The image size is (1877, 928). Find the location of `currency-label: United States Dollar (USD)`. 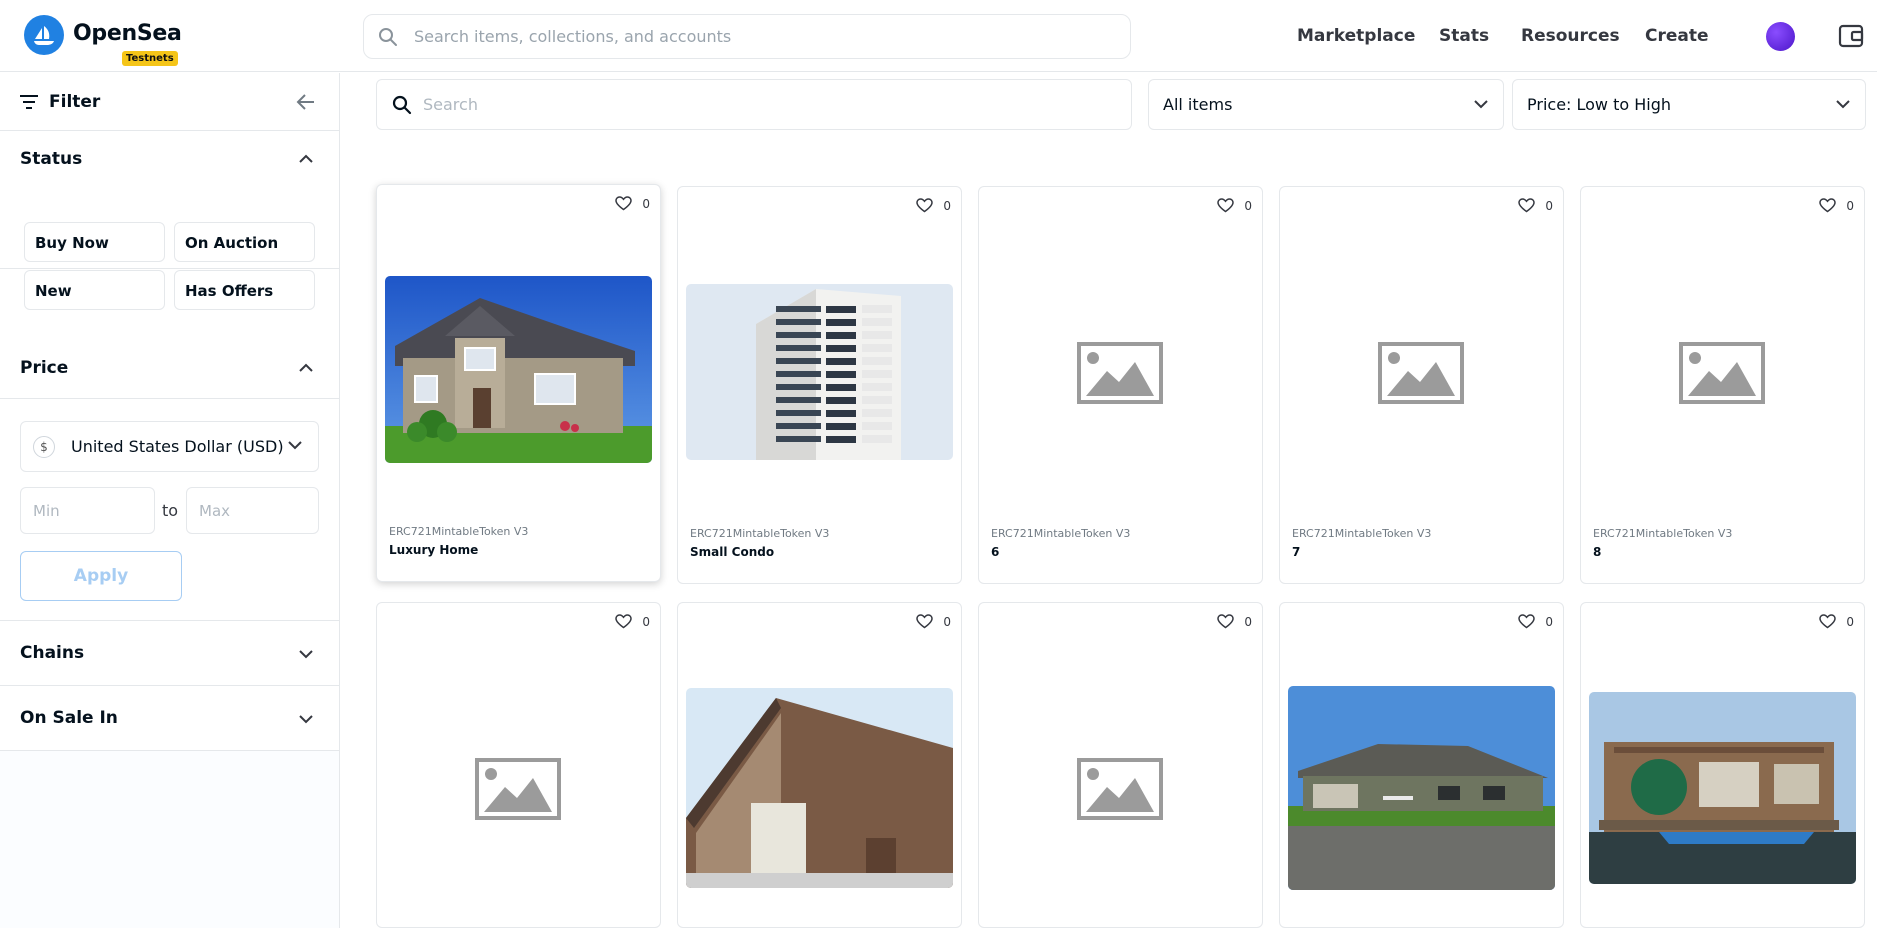

currency-label: United States Dollar (USD) is located at coordinates (177, 446).